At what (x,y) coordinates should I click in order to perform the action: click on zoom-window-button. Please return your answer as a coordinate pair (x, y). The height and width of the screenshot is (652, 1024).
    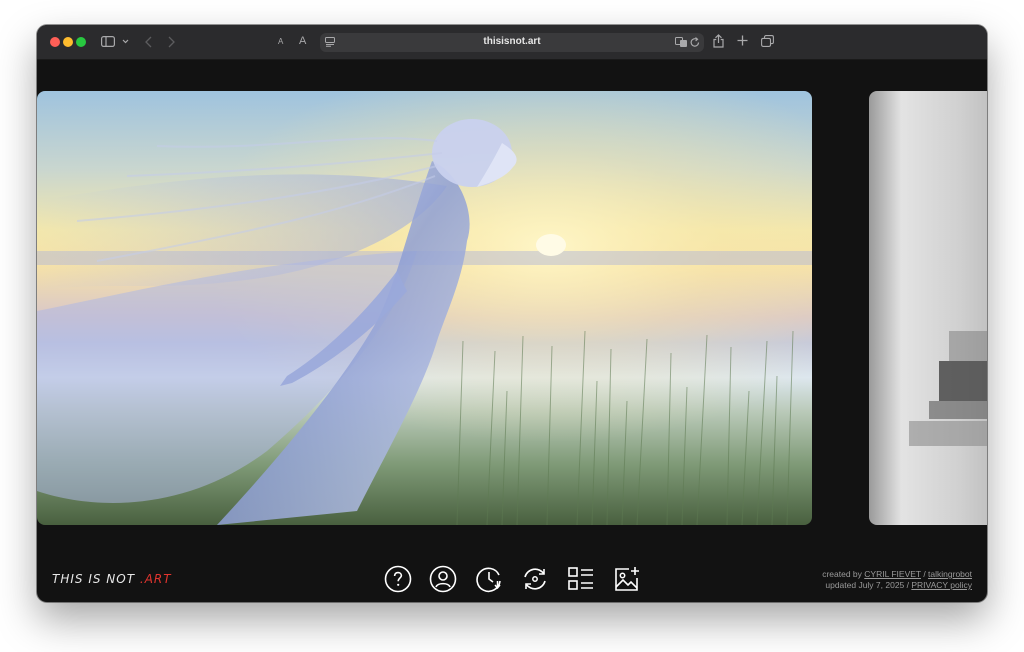
    Looking at the image, I should click on (81, 42).